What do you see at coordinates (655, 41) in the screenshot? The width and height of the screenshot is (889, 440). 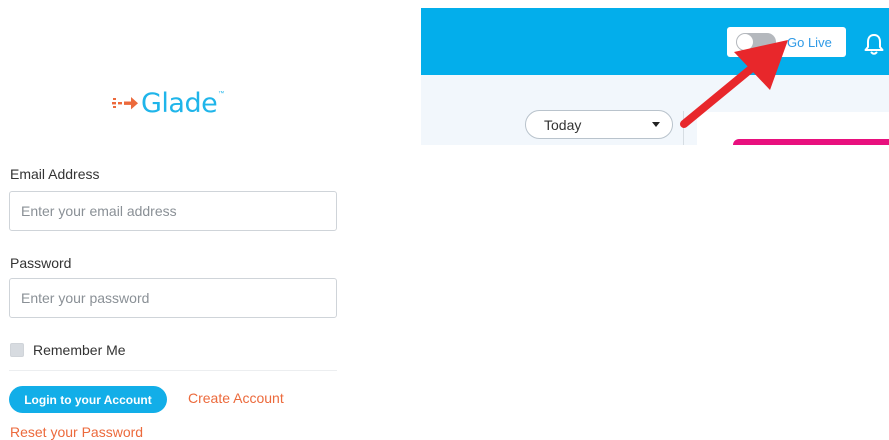 I see `top-bar: Go Live` at bounding box center [655, 41].